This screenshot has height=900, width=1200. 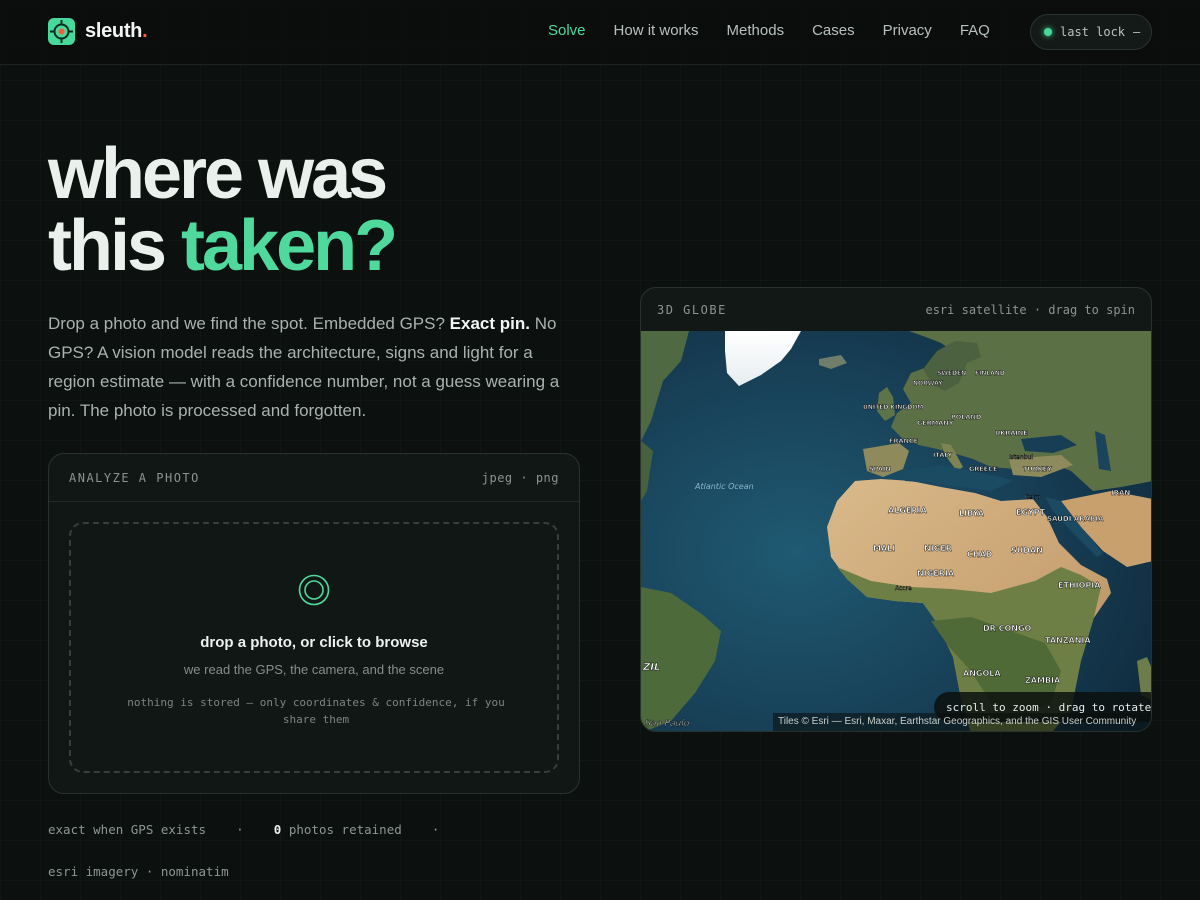 I want to click on map-label-istanbul: Istanbul, so click(x=1021, y=457).